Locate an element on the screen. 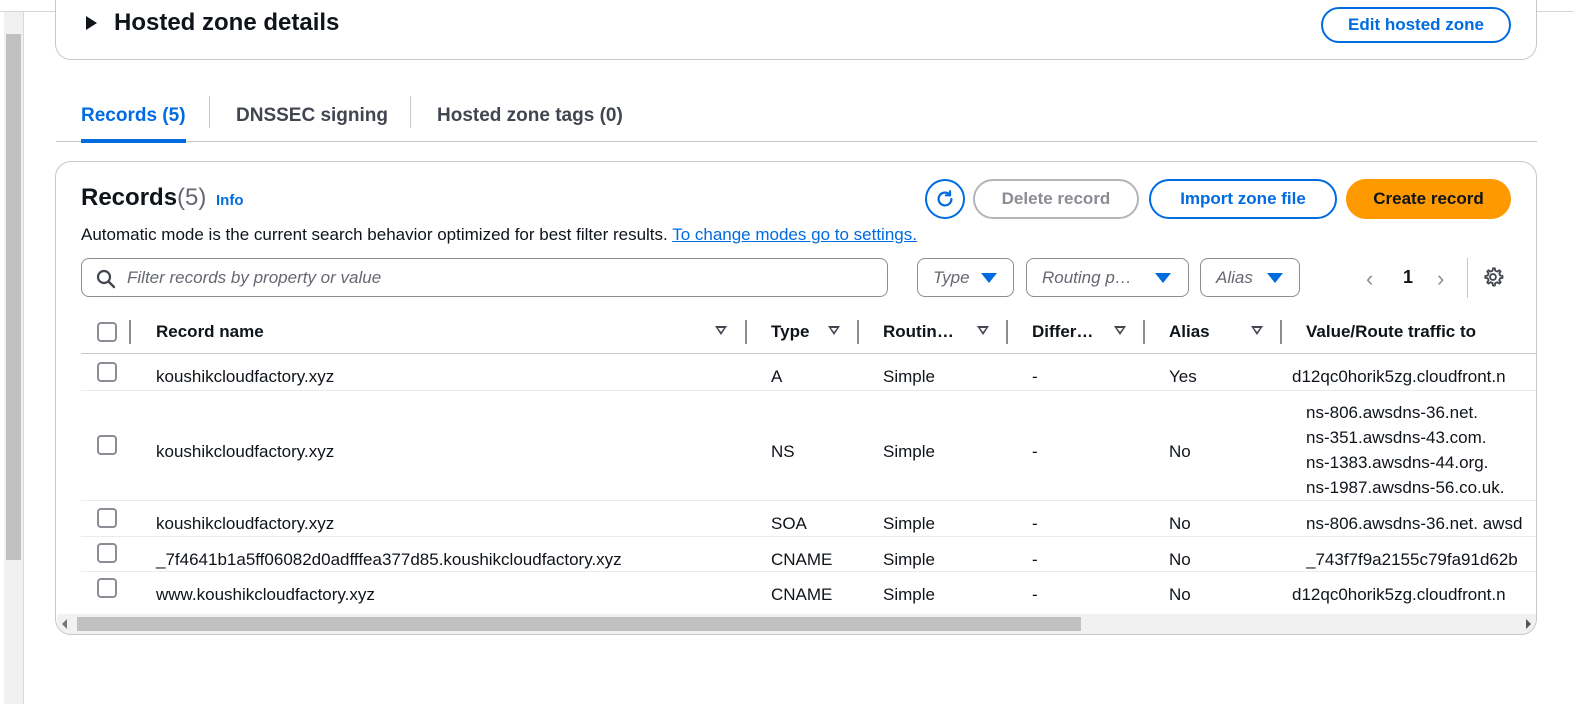  previous-page-icon: ‹ is located at coordinates (1369, 279).